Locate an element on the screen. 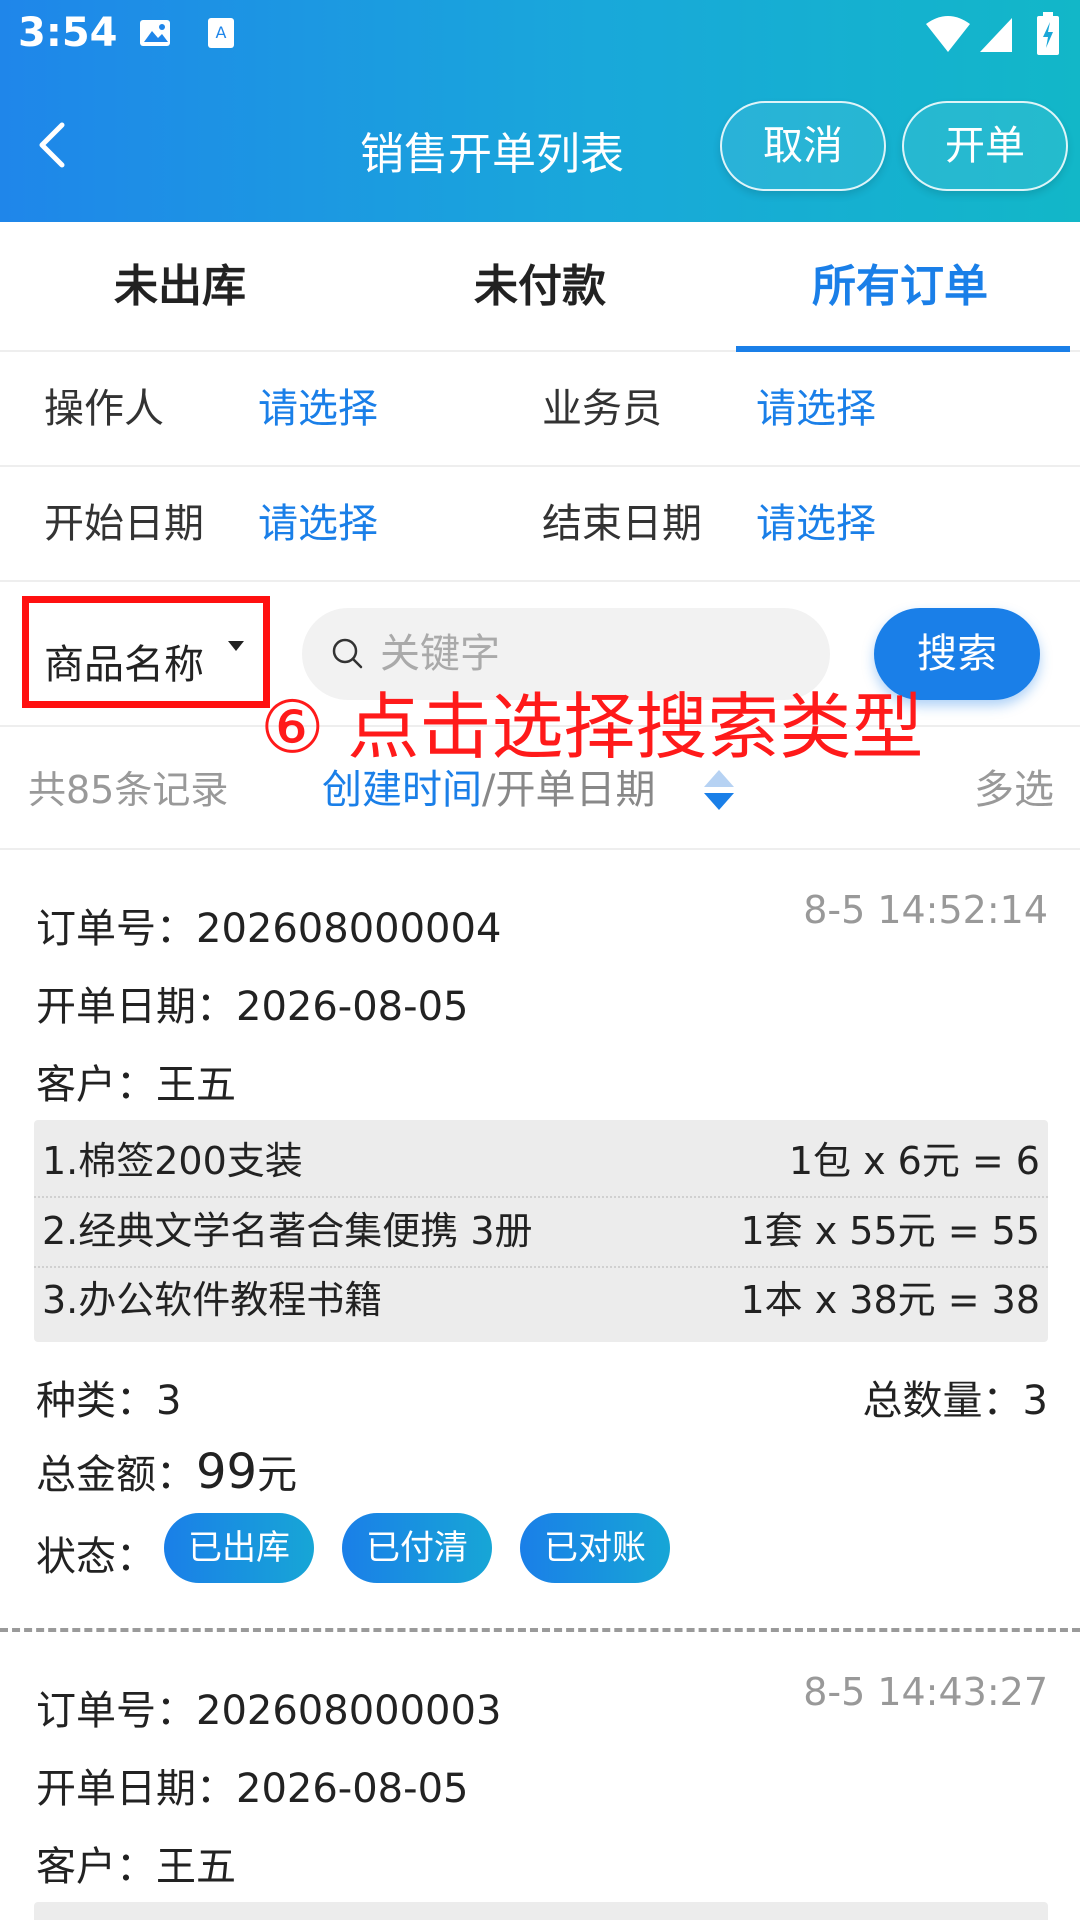  end-date-label: 结束日期 is located at coordinates (622, 524).